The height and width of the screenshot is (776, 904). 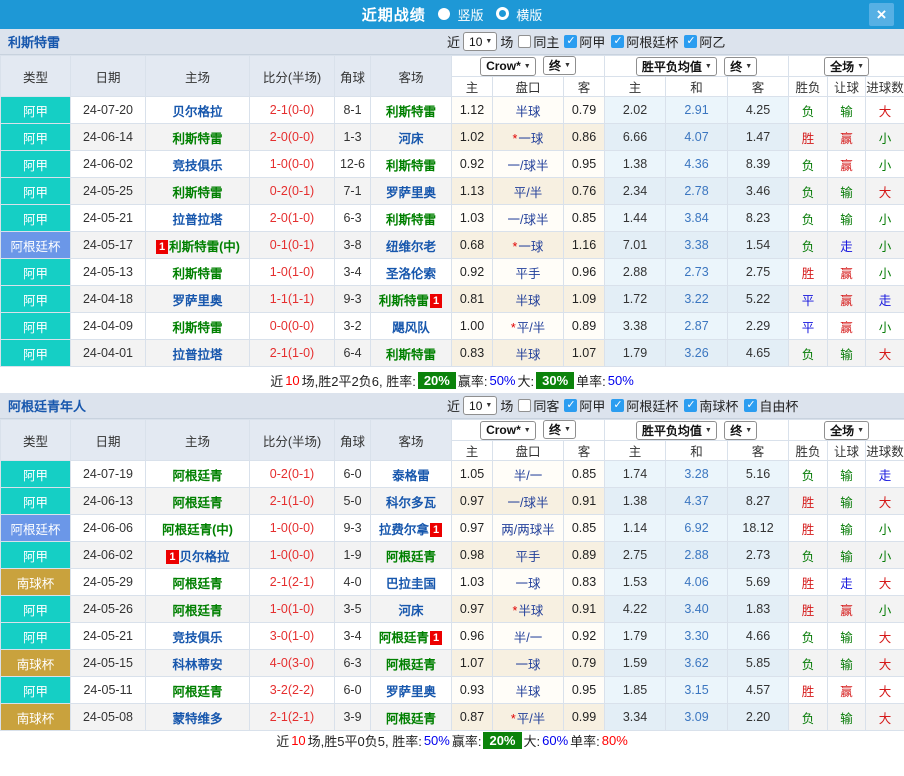 What do you see at coordinates (197, 245) in the screenshot?
I see `home-team: 1 利斯特雷(中)` at bounding box center [197, 245].